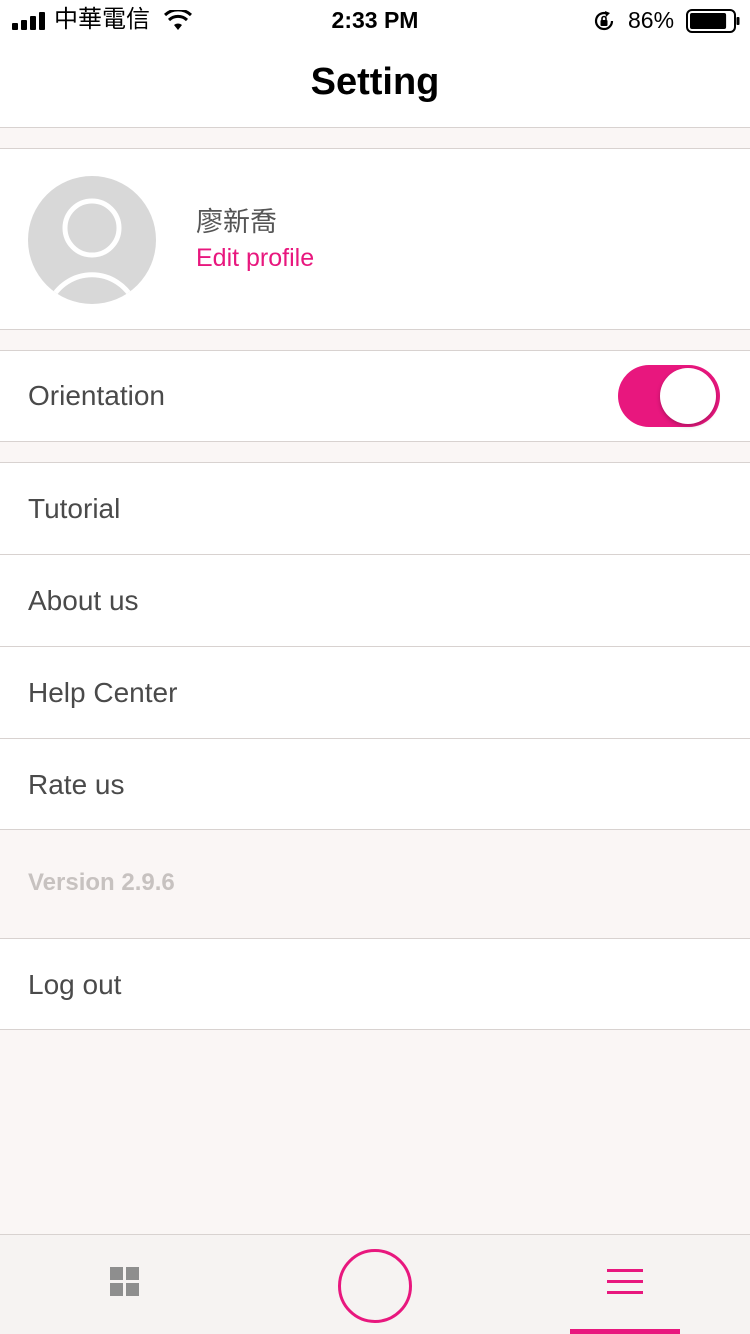  Describe the element at coordinates (101, 882) in the screenshot. I see `app-version: Version 2.9.6` at that location.